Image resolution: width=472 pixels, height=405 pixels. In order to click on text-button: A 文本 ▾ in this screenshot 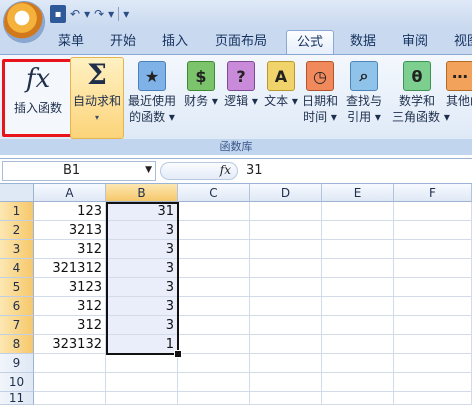, I will do `click(281, 96)`.